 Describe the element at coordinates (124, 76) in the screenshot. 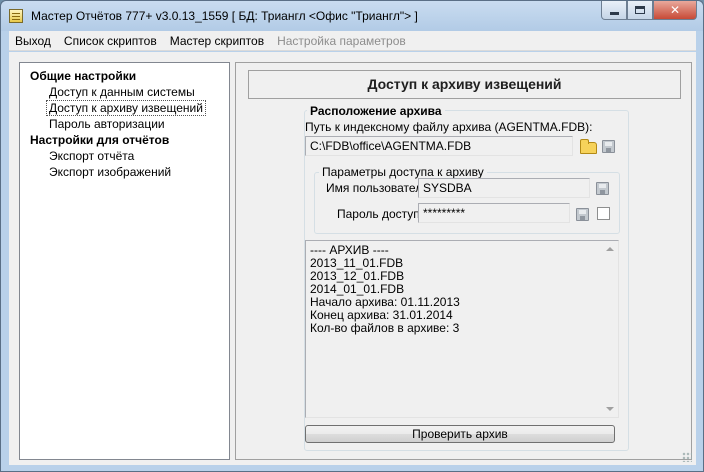

I see `tree-node-general: Общие настройки` at that location.